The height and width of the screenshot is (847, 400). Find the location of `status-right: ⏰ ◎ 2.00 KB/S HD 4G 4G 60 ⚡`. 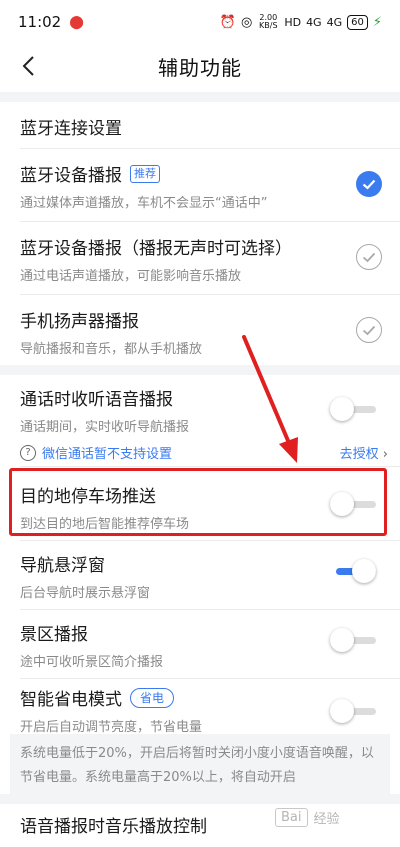

status-right: ⏰ ◎ 2.00 KB/S HD 4G 4G 60 ⚡ is located at coordinates (301, 22).